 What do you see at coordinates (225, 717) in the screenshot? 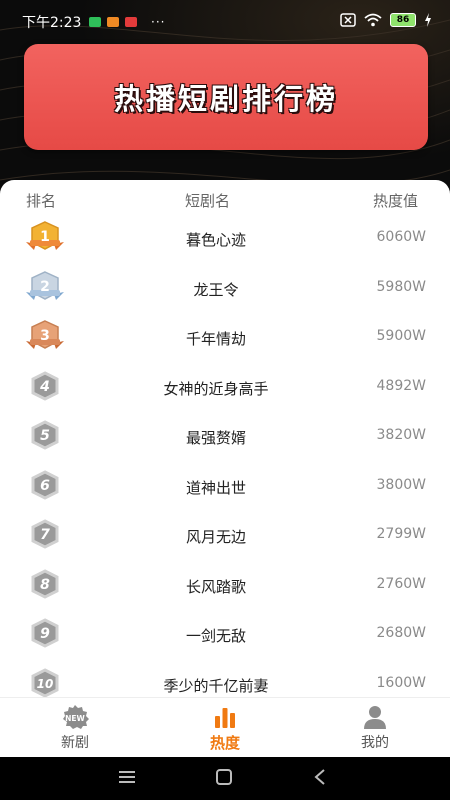
I see `bar-chart-icon` at bounding box center [225, 717].